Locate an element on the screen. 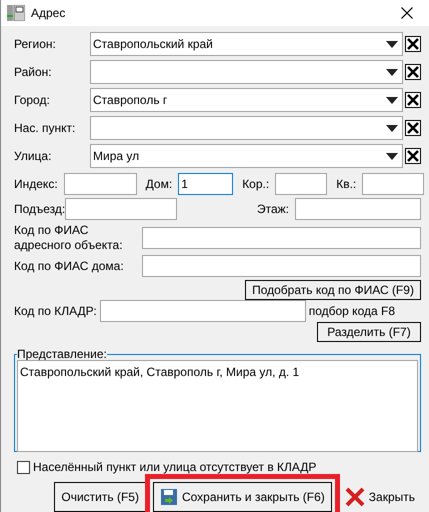  hint-text: подбор кода F8 is located at coordinates (351, 311).